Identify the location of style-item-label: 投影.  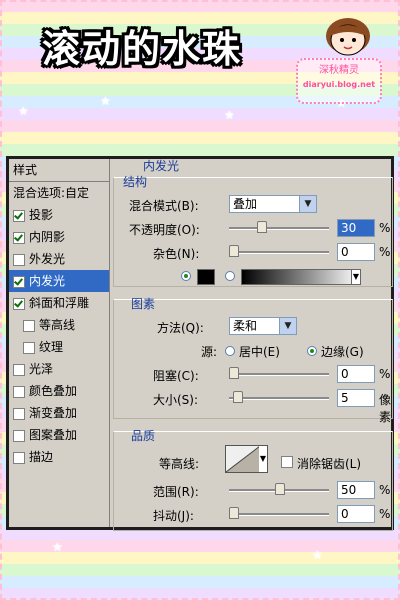
(41, 215).